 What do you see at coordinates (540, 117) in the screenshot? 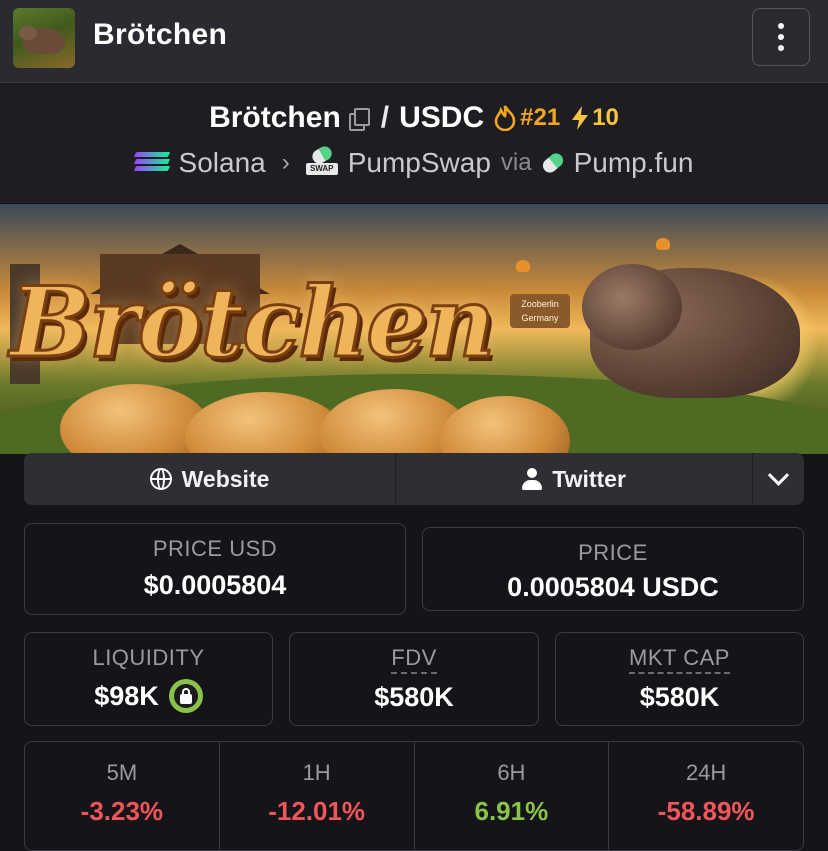
I see `rank-value: #21` at bounding box center [540, 117].